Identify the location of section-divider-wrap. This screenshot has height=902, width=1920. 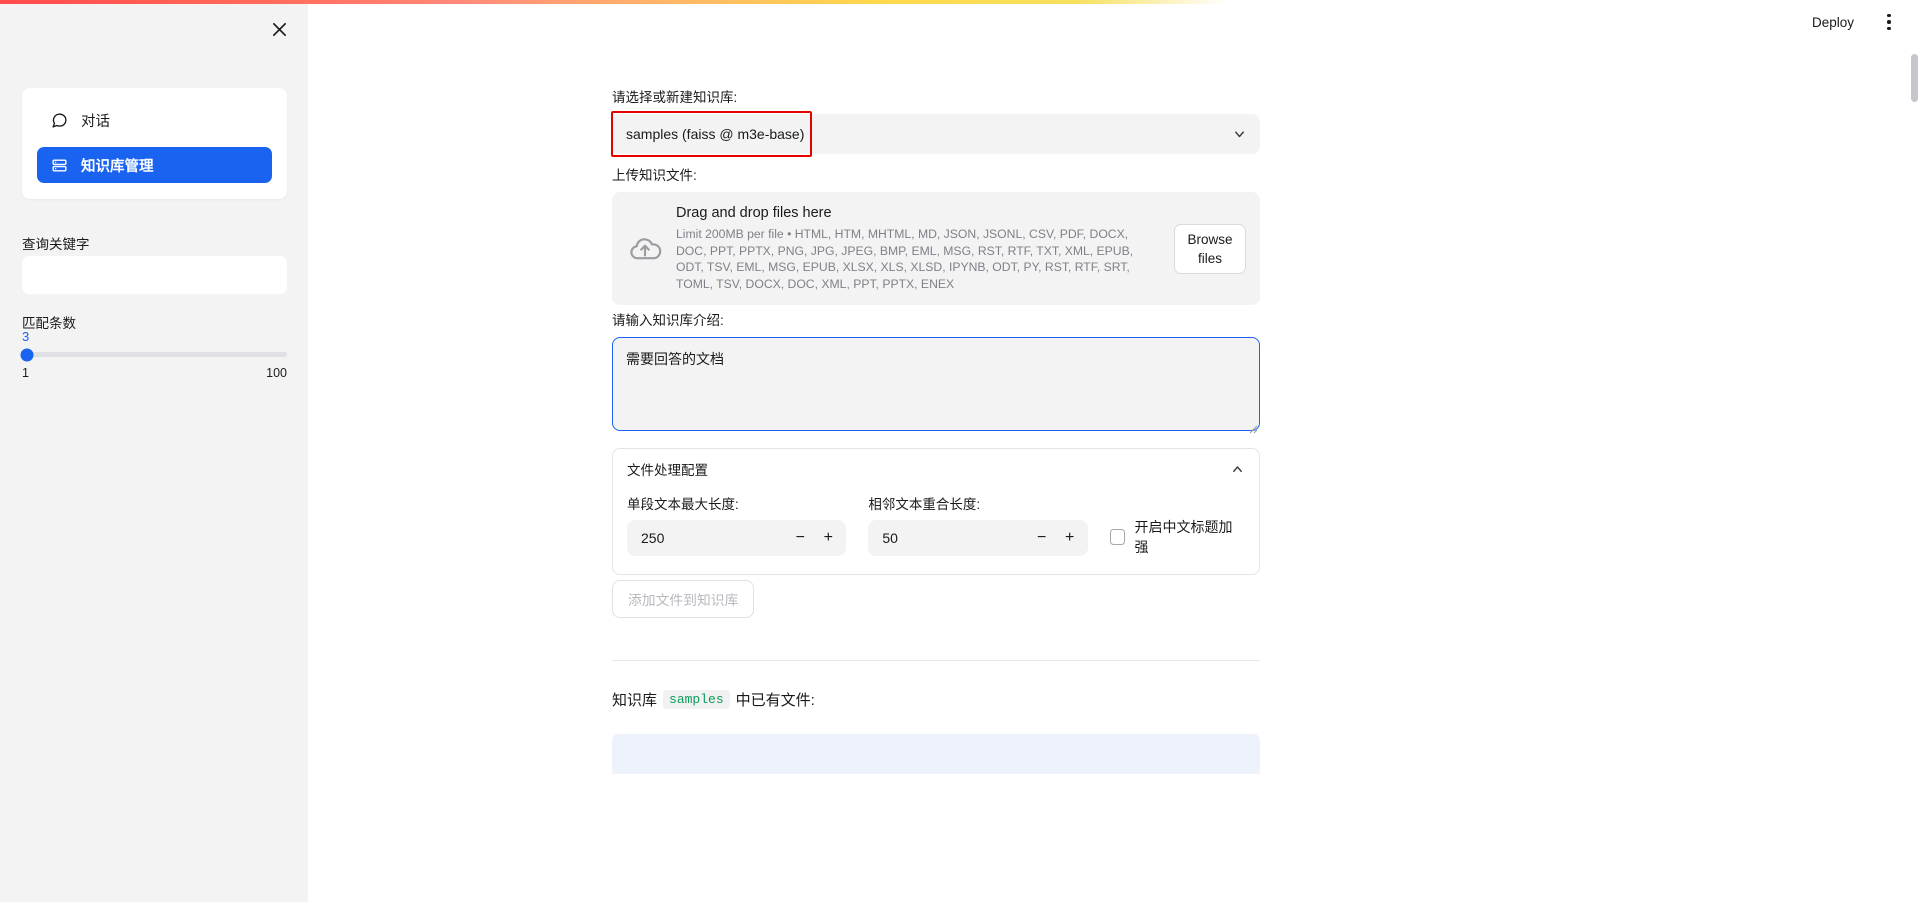
(936, 660).